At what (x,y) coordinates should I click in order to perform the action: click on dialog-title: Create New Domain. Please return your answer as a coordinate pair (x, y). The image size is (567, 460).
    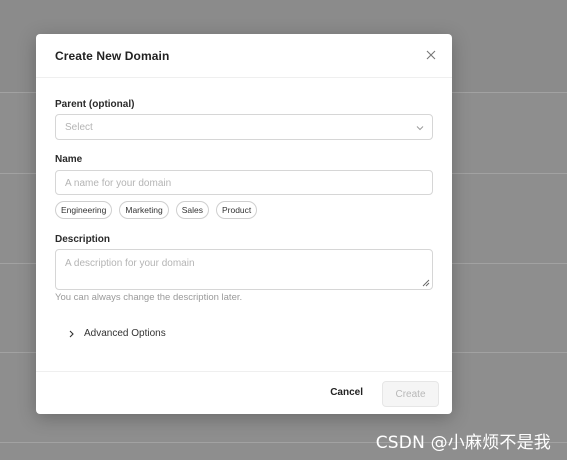
    Looking at the image, I should click on (112, 56).